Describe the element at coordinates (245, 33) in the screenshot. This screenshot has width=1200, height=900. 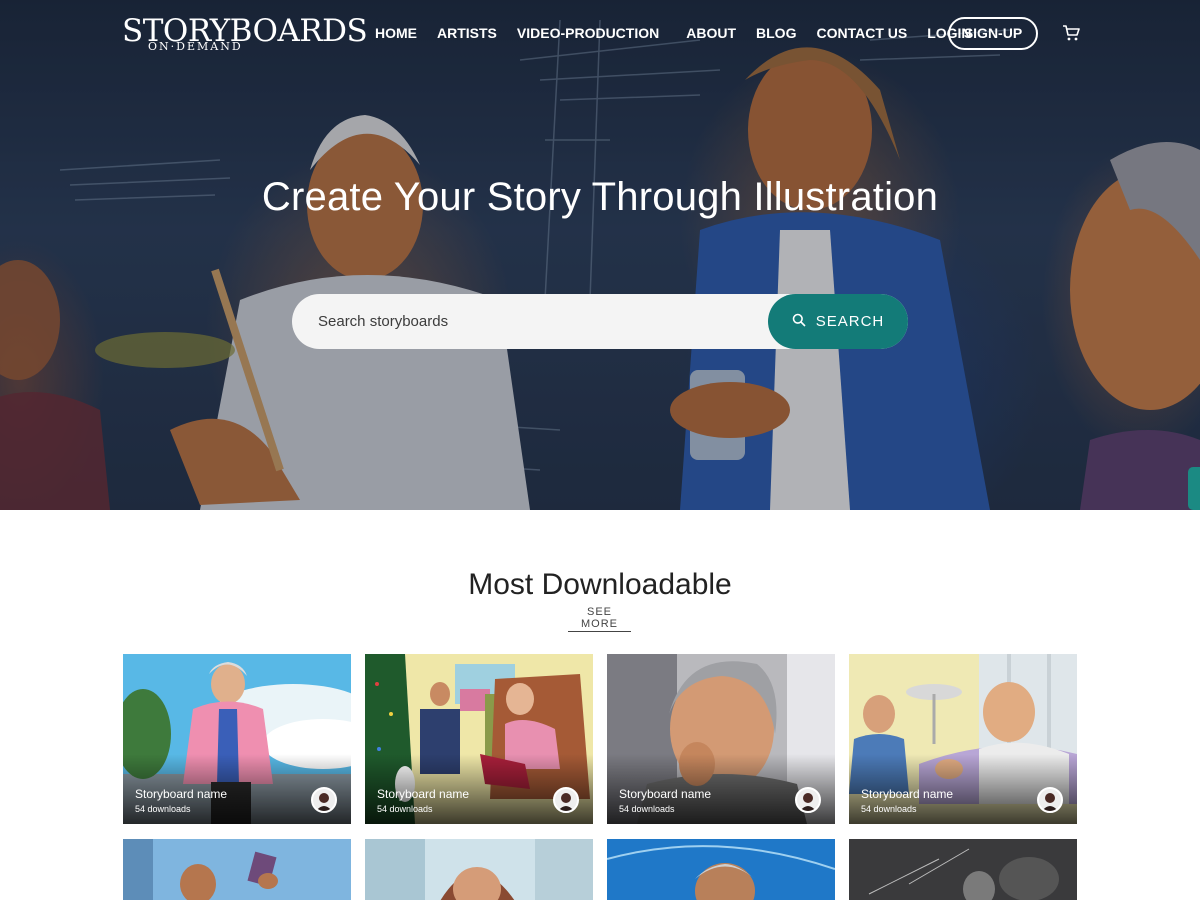
I see `brand-logo: STORYBOARDS ON·DEMAND` at that location.